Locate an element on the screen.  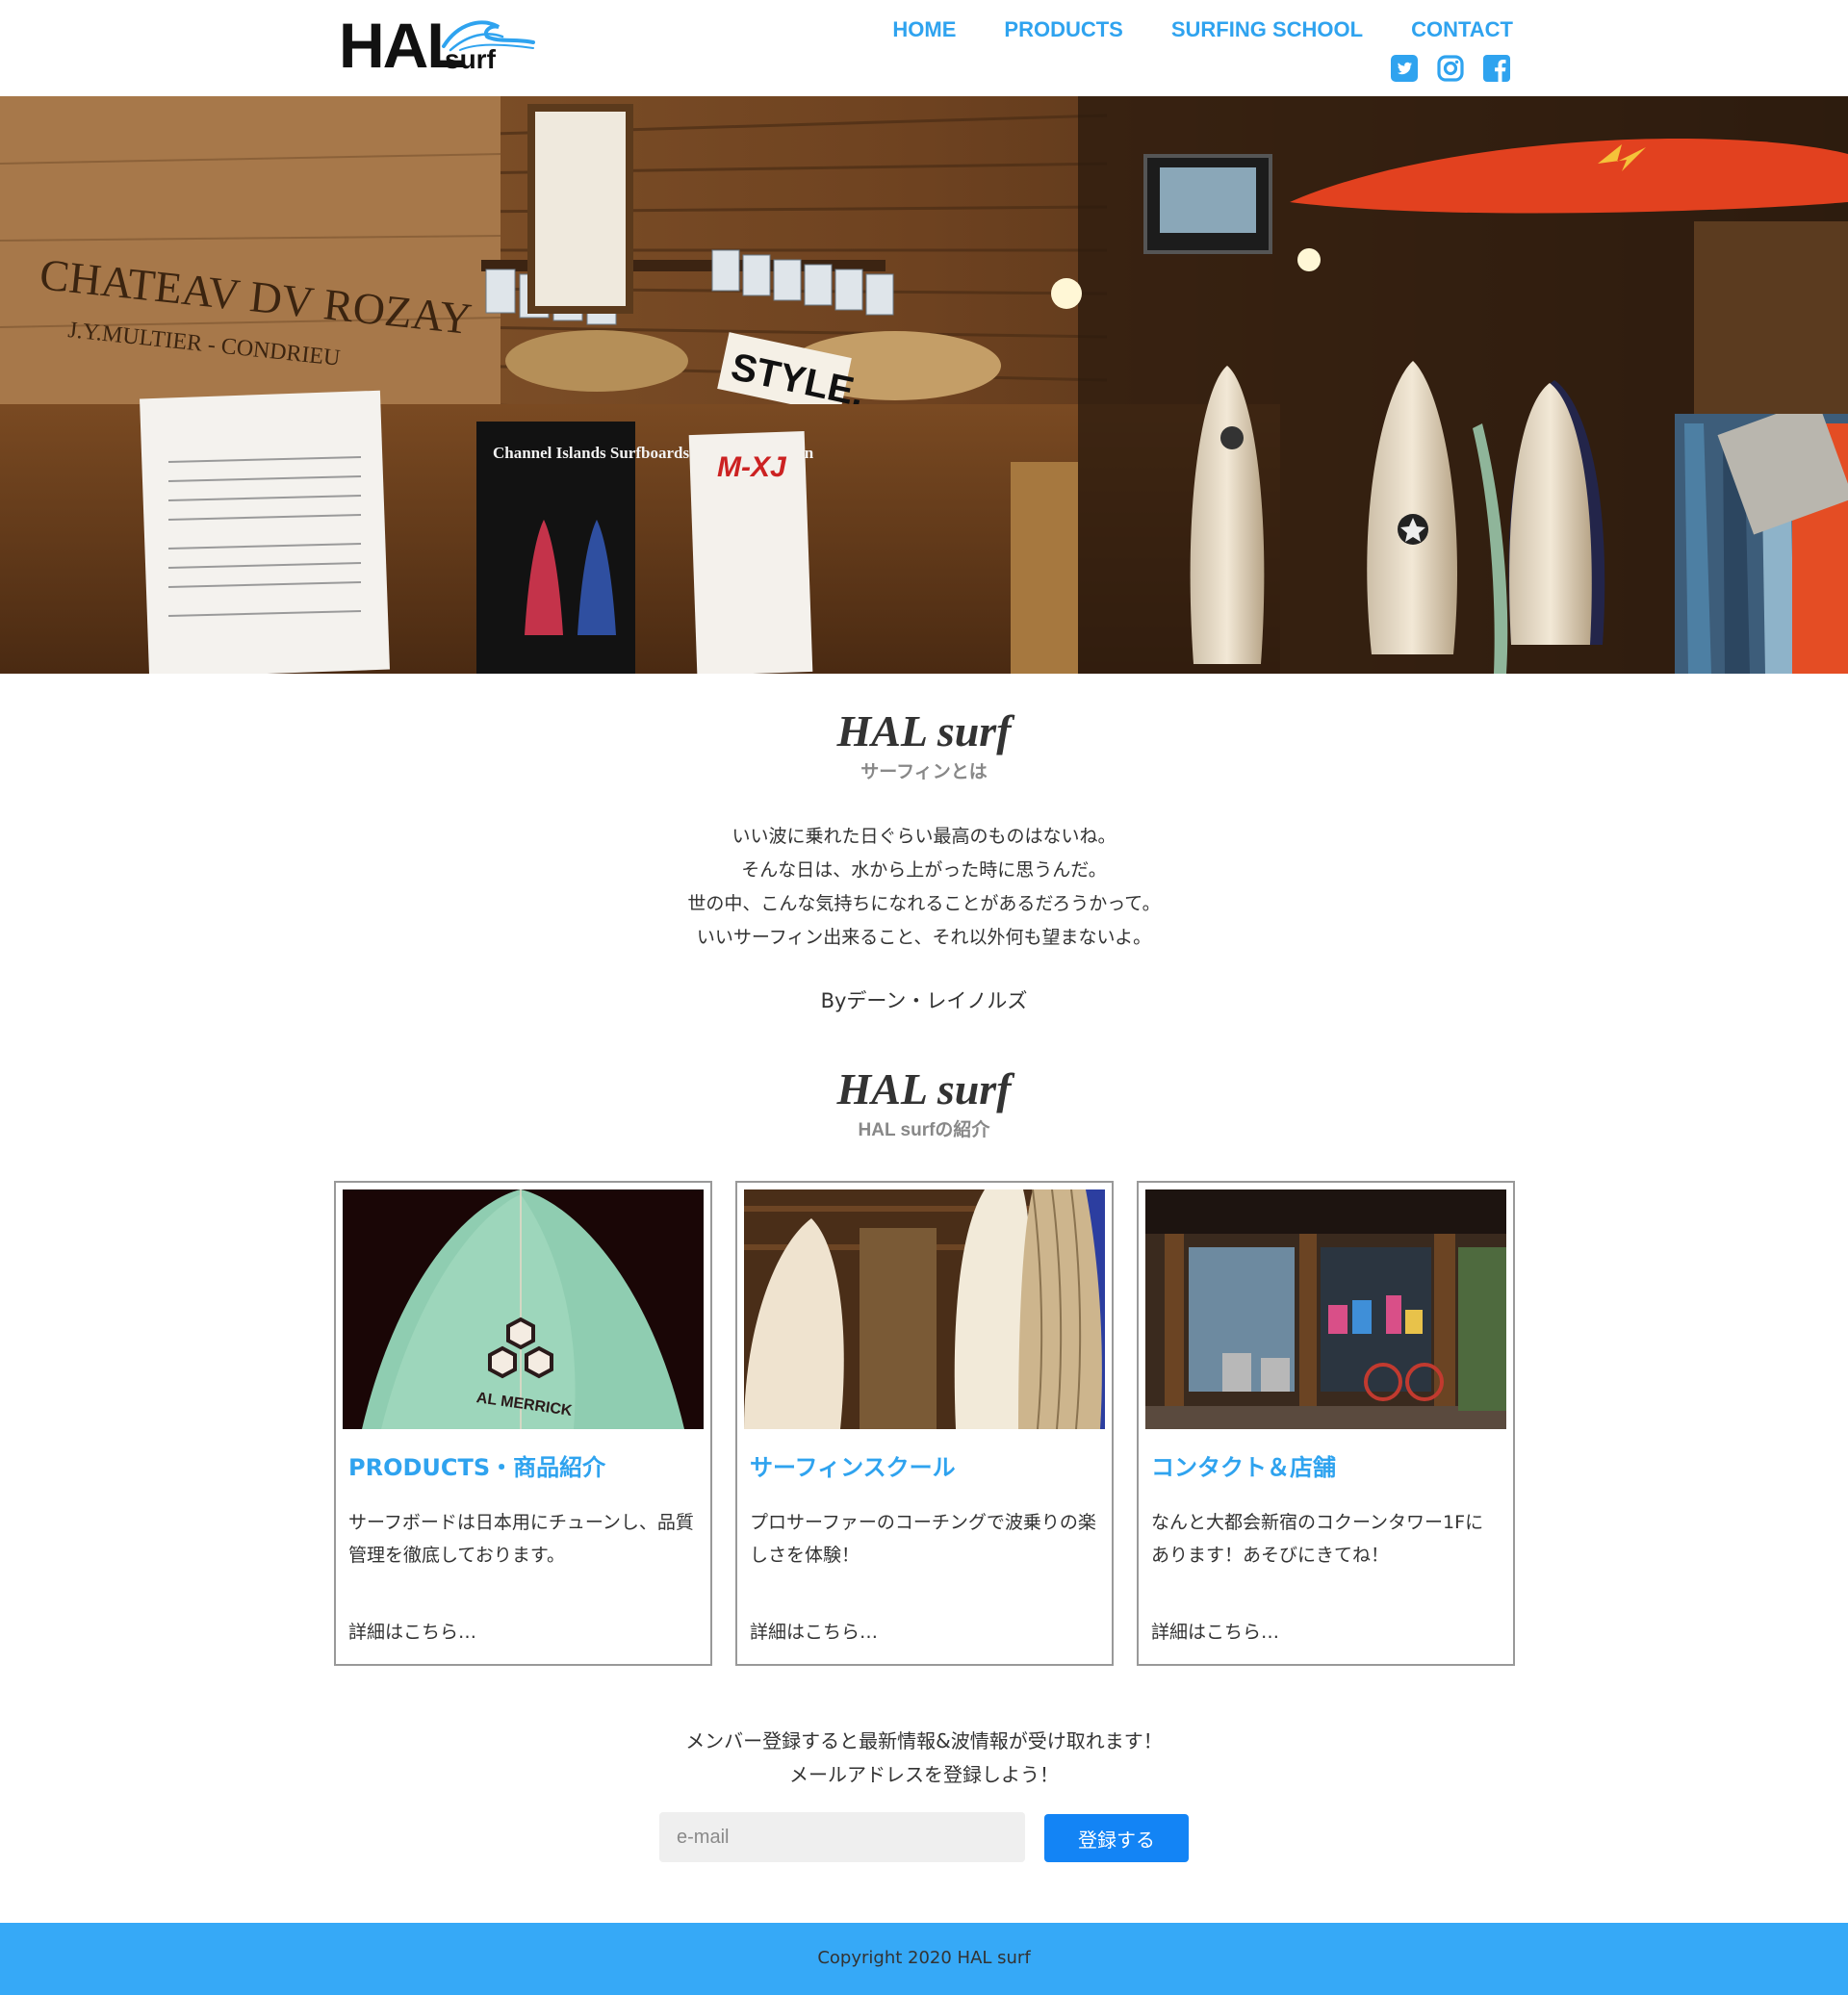
intro-subtitle: サーフィンとは is located at coordinates (924, 772).